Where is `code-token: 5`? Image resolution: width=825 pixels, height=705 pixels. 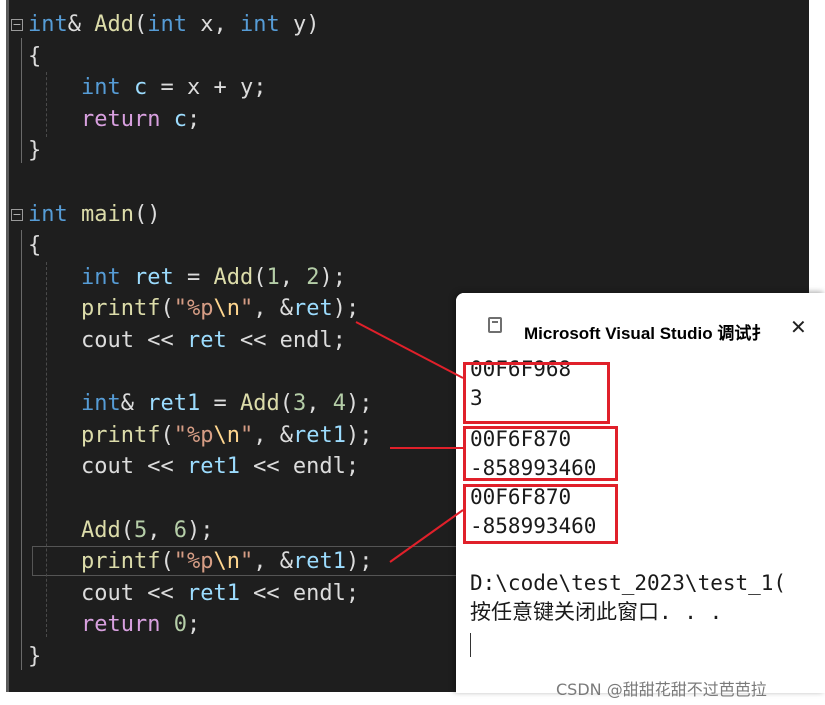
code-token: 5 is located at coordinates (140, 530).